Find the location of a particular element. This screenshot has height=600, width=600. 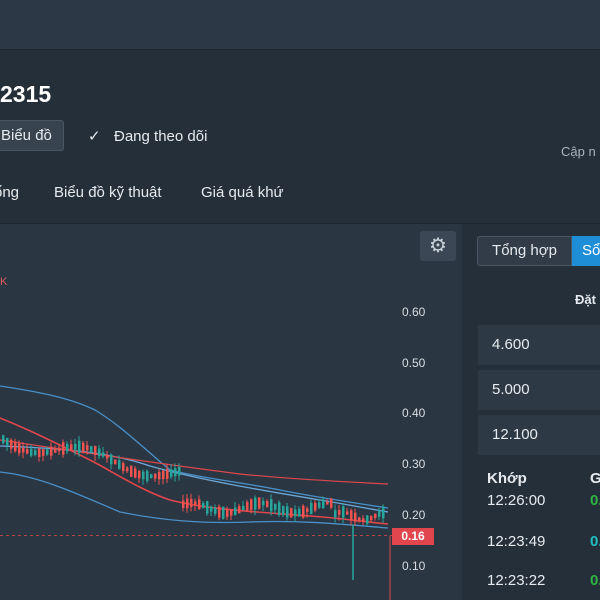

y-tick: 0.50 is located at coordinates (414, 363).